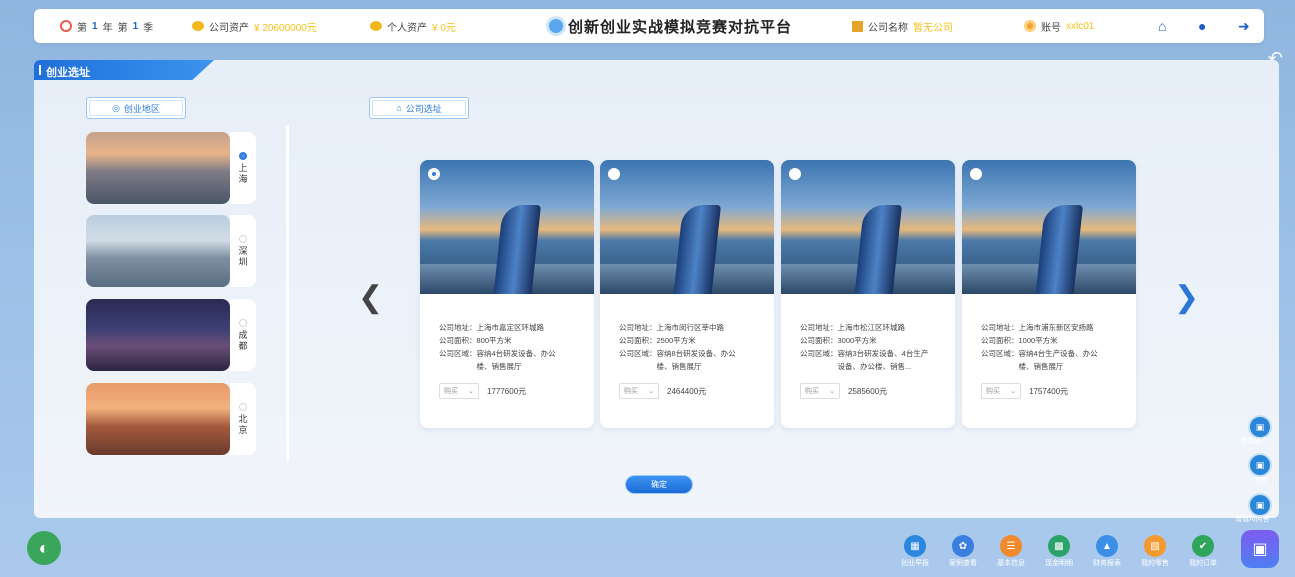  Describe the element at coordinates (1059, 563) in the screenshot. I see `dock-label: 现金明细` at that location.